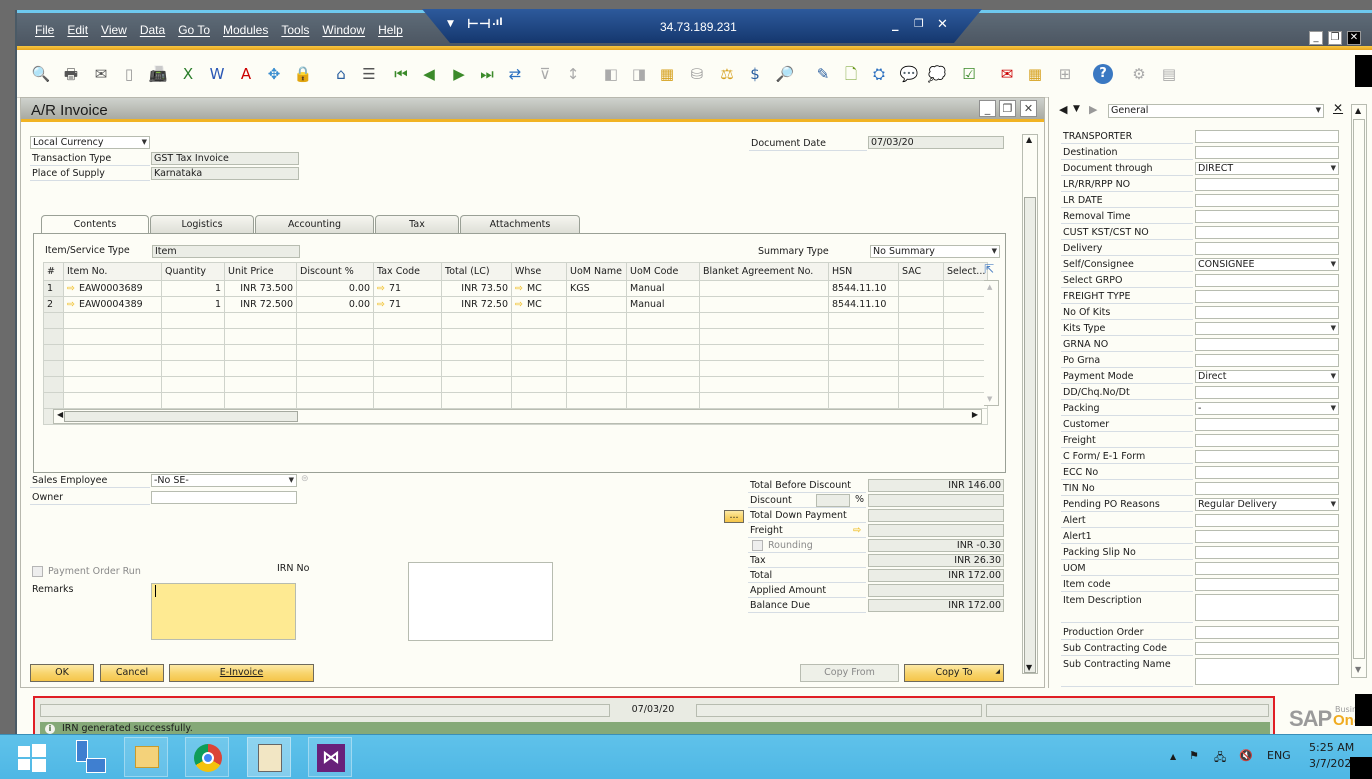 This screenshot has height=779, width=1372. I want to click on visual-studio-icon: ⋈, so click(330, 757).